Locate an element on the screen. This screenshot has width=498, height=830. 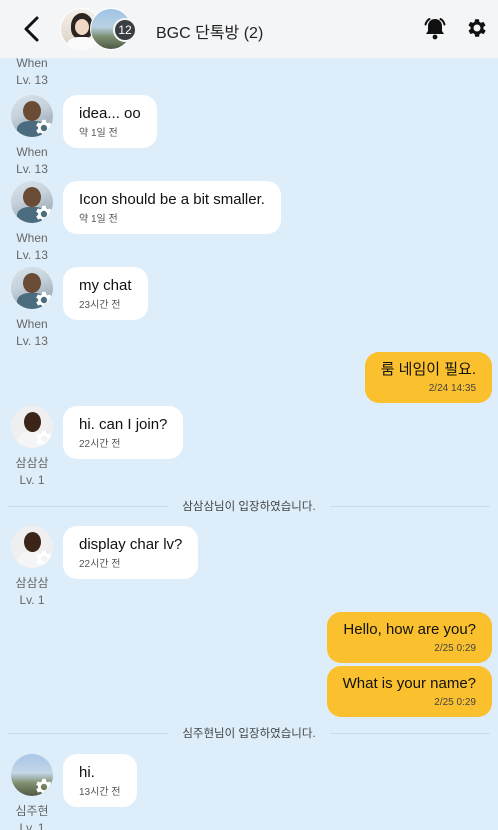
message-bubble: display char lv? 22시간 전 is located at coordinates (131, 552).